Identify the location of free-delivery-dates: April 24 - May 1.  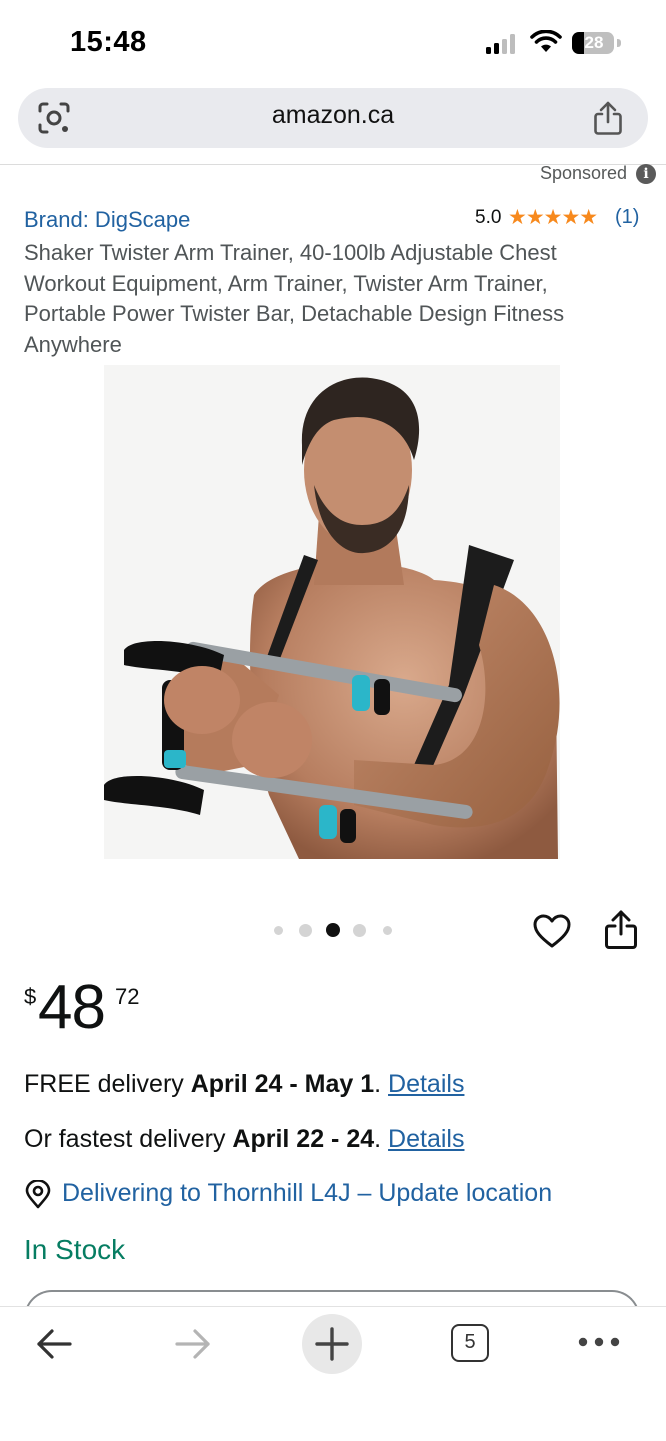
(282, 1084).